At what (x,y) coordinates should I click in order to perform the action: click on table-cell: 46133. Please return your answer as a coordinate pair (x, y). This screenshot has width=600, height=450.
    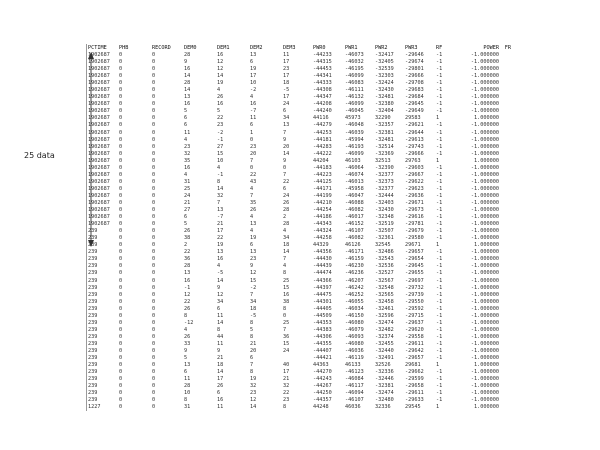
    Looking at the image, I should click on (353, 365).